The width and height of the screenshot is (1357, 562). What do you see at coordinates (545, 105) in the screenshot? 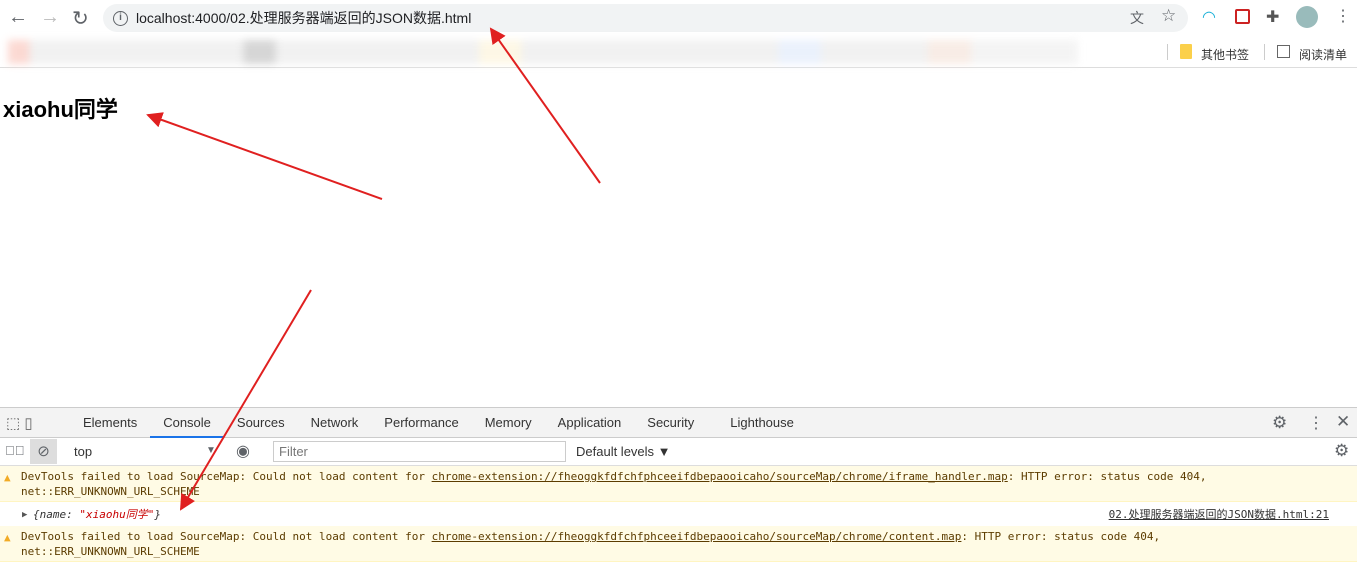
I see `arrow-to-url` at bounding box center [545, 105].